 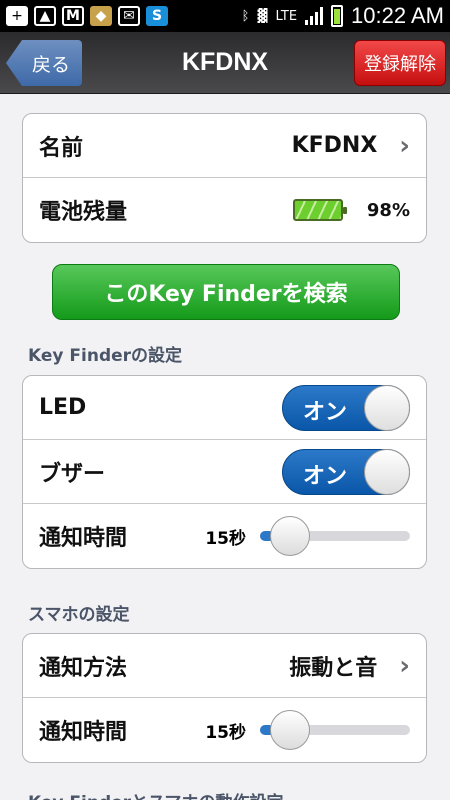 I want to click on name-row: 名前 KFDNX ›, so click(x=224, y=146).